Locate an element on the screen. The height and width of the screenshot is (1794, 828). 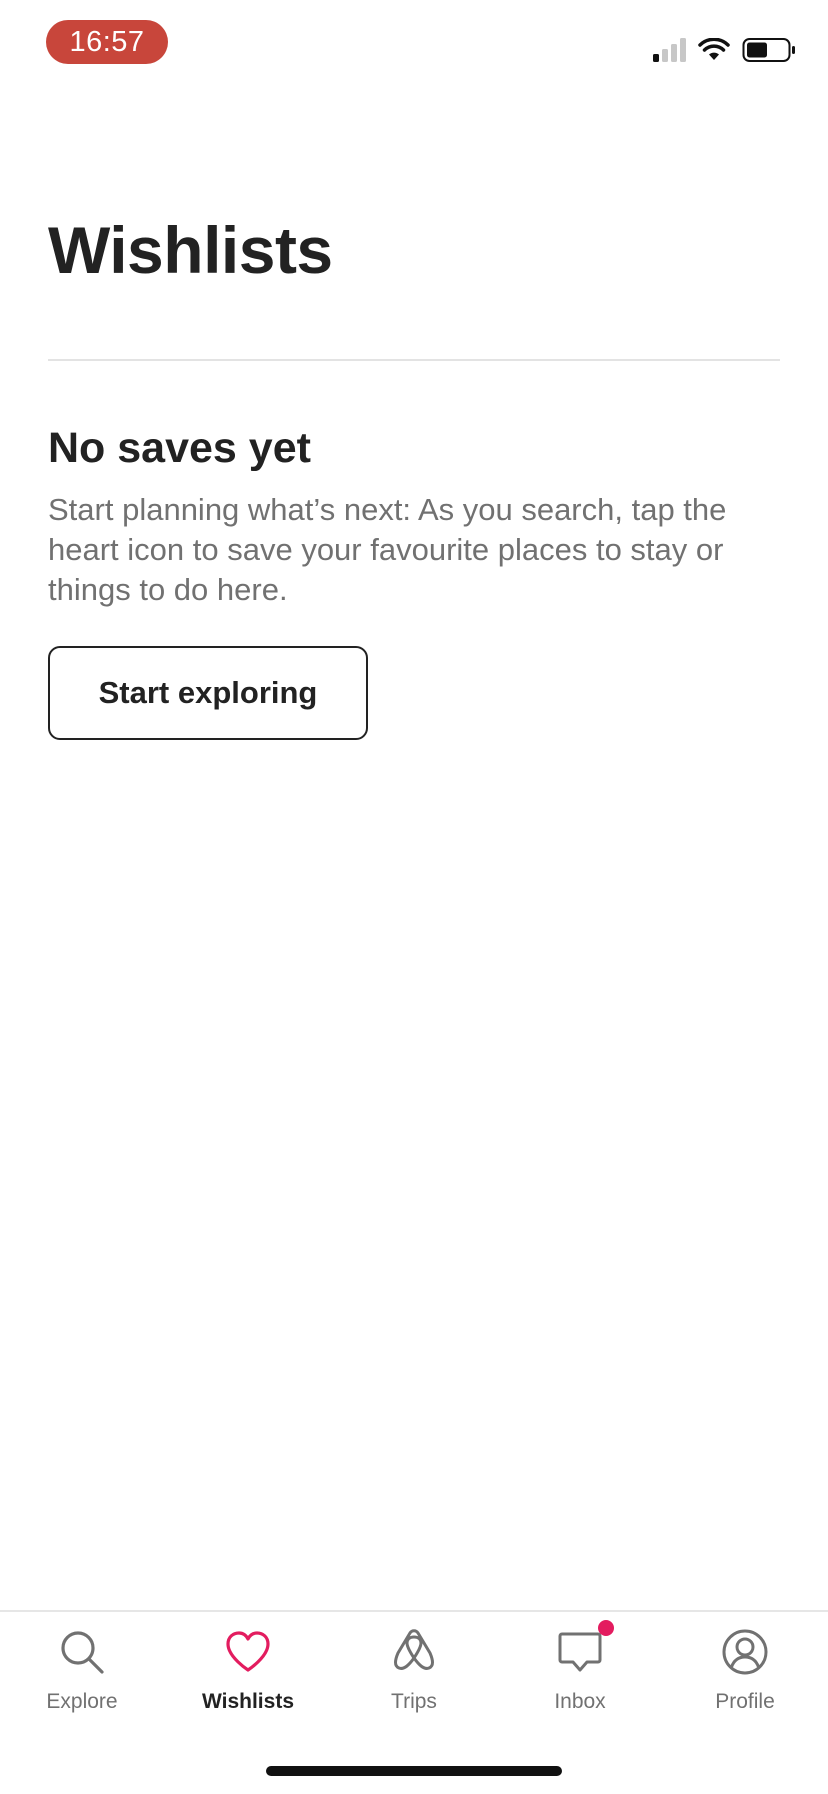
start-exploring-button: Start exploring is located at coordinates (208, 693).